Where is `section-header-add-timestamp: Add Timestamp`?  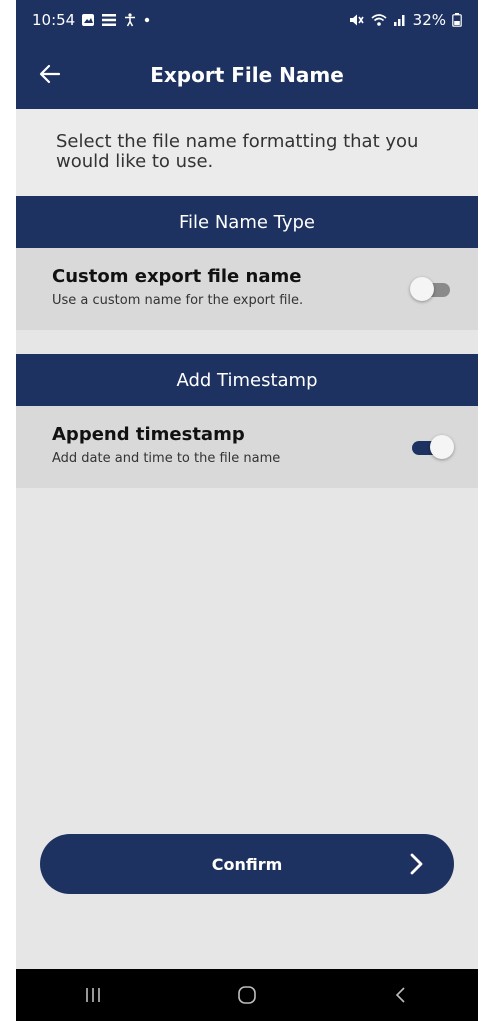 section-header-add-timestamp: Add Timestamp is located at coordinates (247, 380).